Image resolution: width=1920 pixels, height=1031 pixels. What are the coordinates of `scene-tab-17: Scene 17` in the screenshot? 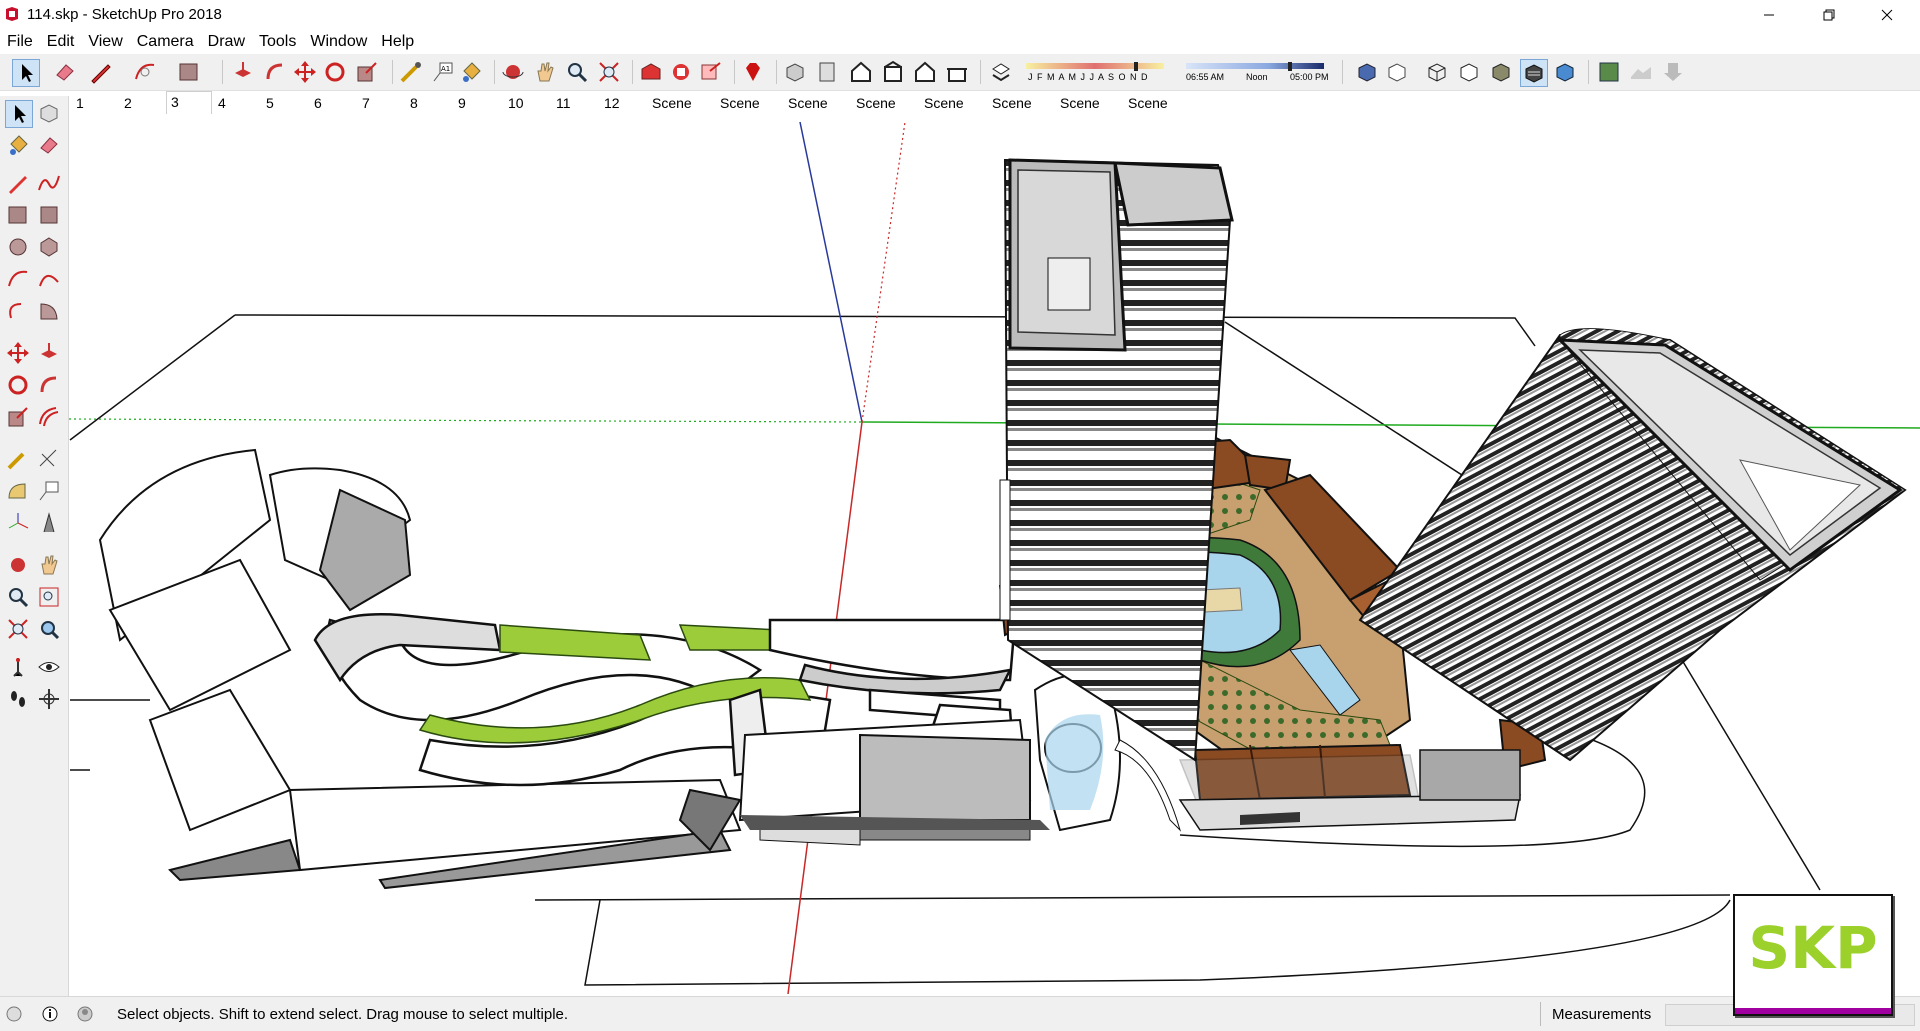 It's located at (944, 112).